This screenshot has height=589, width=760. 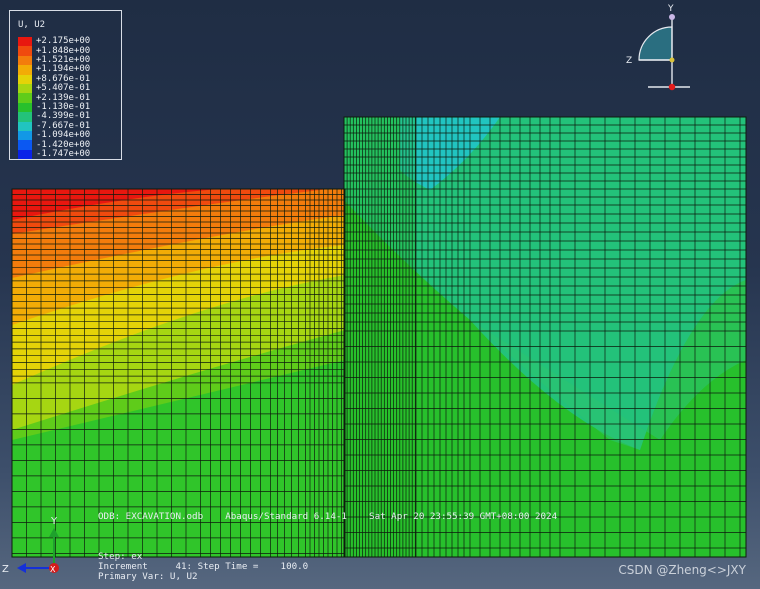 I want to click on legend-entry: -1.094e+00, so click(x=54, y=135).